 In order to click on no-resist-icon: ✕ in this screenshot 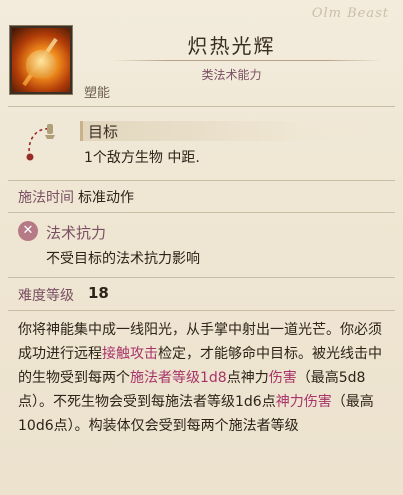, I will do `click(28, 231)`.